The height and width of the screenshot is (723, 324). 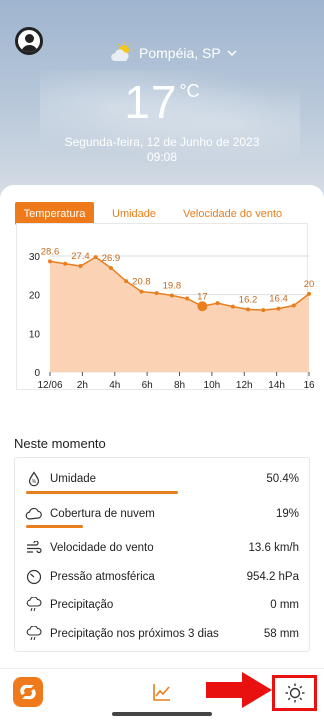 I want to click on metric-row-precipitation-3-days: Precipitação nos próximos 3 dias 58 mm, so click(x=163, y=634).